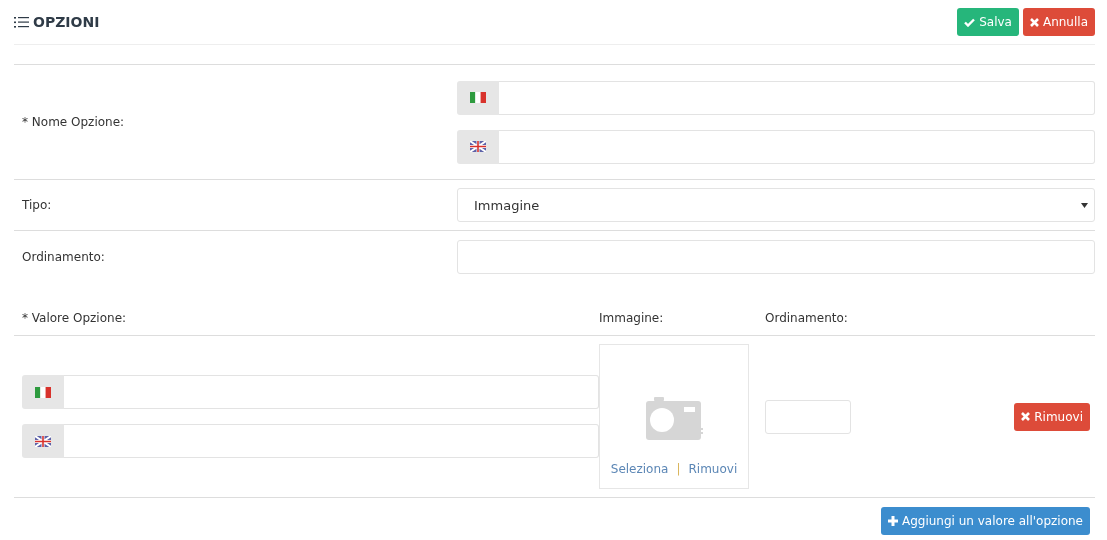 This screenshot has width=1107, height=540. What do you see at coordinates (74, 317) in the screenshot?
I see `column-header: * Valore Opzione:` at bounding box center [74, 317].